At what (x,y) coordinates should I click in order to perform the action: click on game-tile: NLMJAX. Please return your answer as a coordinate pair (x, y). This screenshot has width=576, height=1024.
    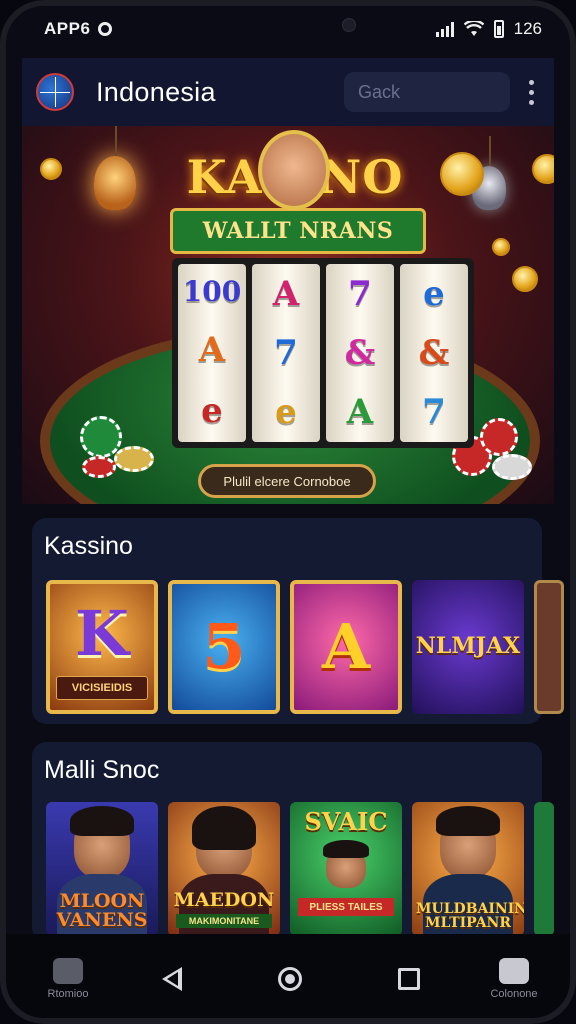
    Looking at the image, I should click on (468, 647).